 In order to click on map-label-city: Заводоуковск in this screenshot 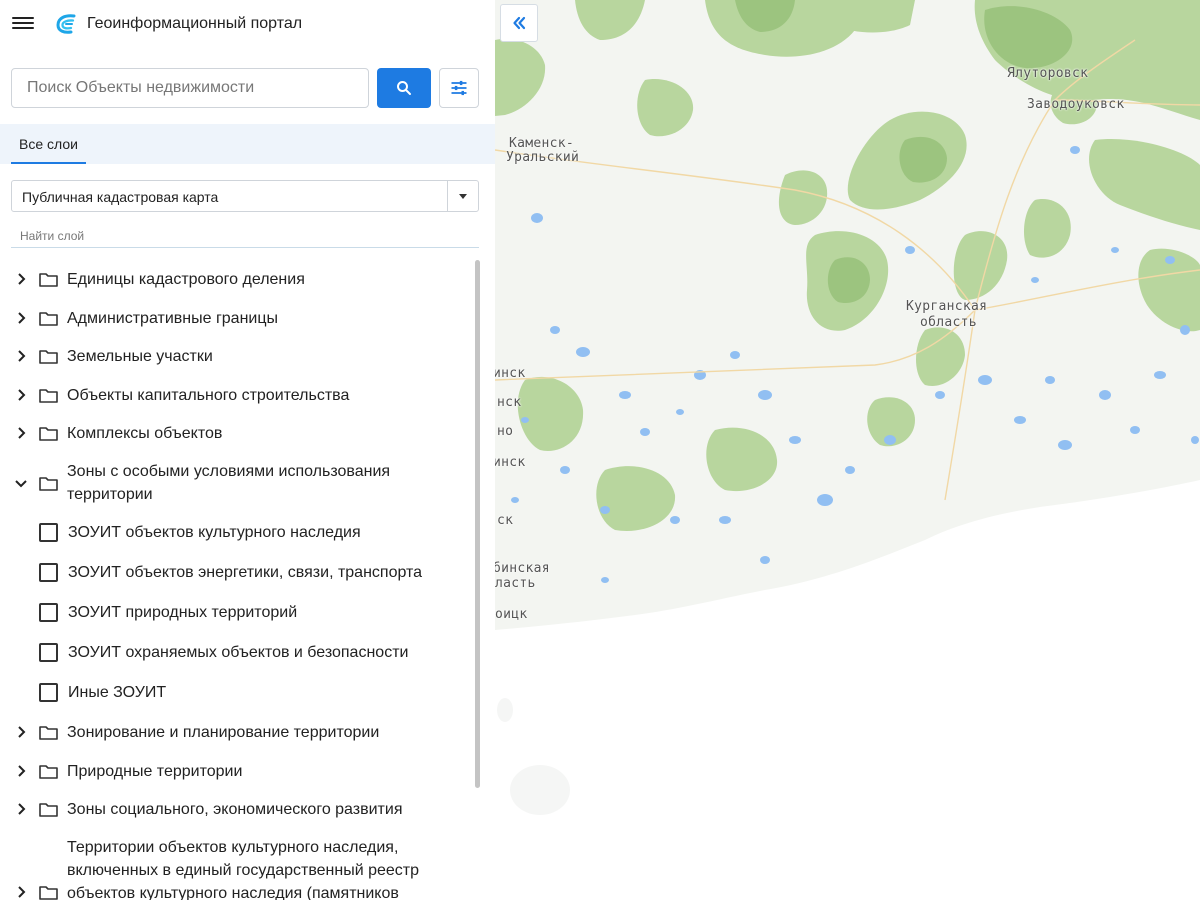, I will do `click(1076, 104)`.